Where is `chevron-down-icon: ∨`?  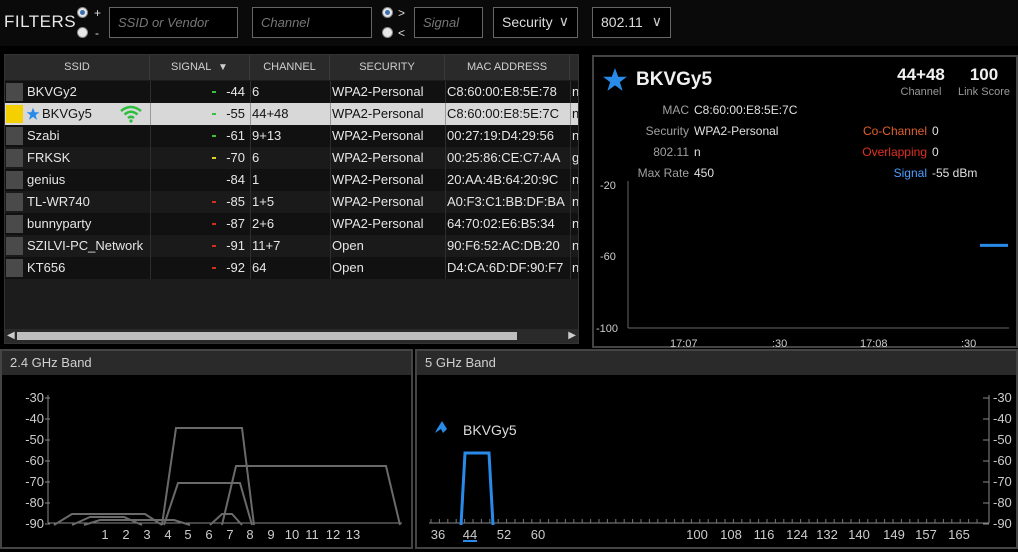
chevron-down-icon: ∨ is located at coordinates (656, 21).